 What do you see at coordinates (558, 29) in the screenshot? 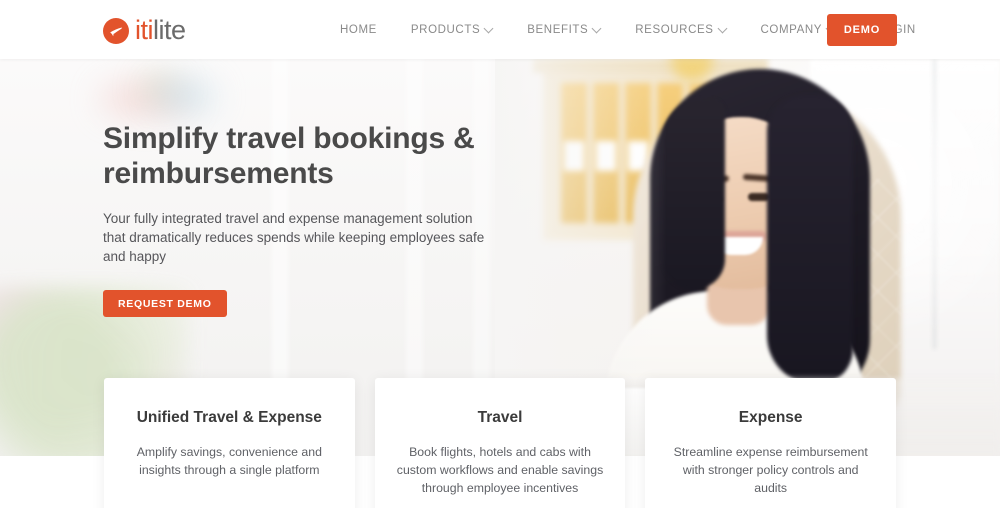
I see `nav-label: BENEFITS` at bounding box center [558, 29].